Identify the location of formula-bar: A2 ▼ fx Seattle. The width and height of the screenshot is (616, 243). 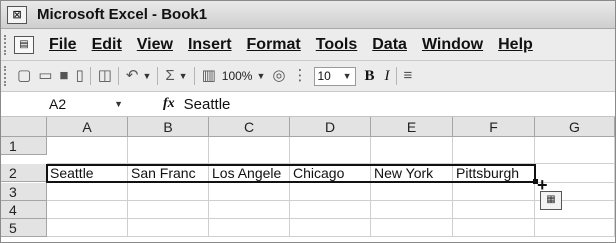
(308, 104).